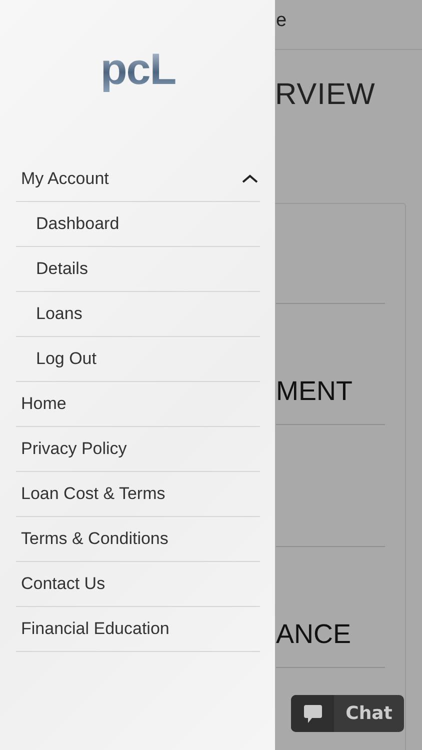  I want to click on speech-bubble-icon, so click(312, 714).